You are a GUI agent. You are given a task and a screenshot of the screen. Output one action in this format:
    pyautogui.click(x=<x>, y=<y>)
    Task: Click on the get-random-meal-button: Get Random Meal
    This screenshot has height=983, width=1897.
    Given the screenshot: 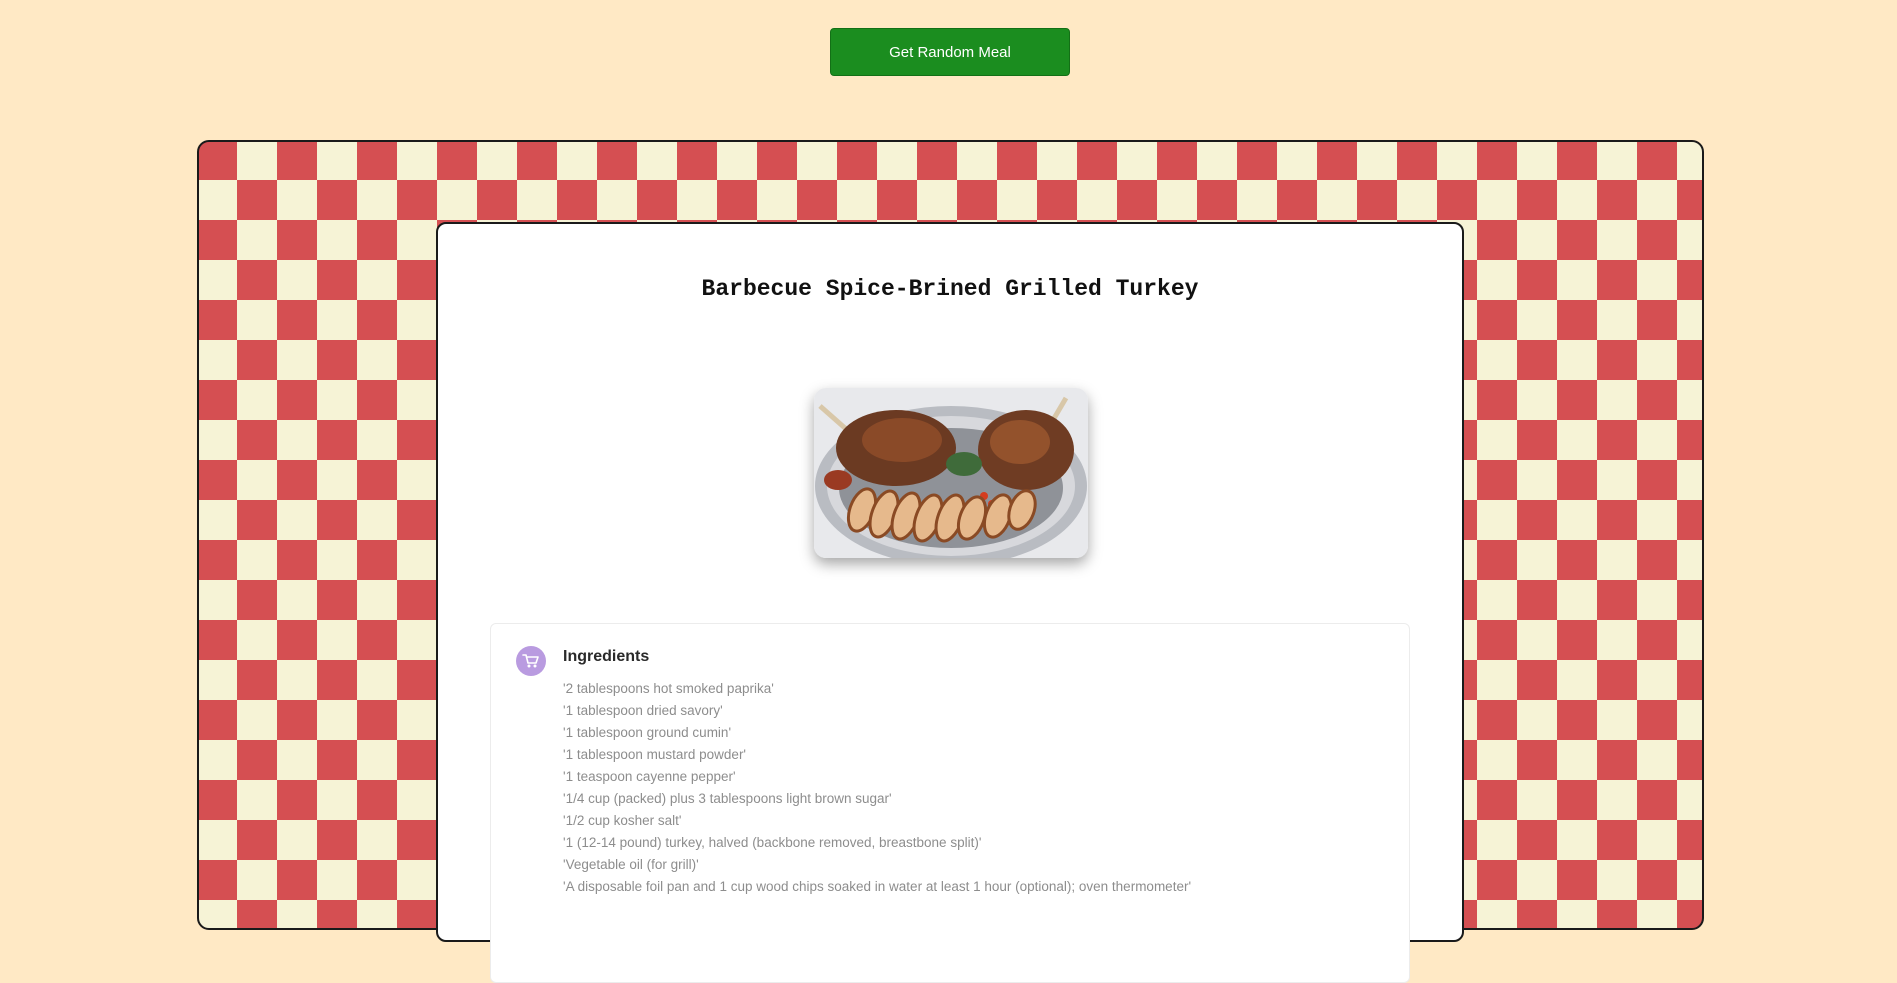 What is the action you would take?
    pyautogui.click(x=950, y=52)
    